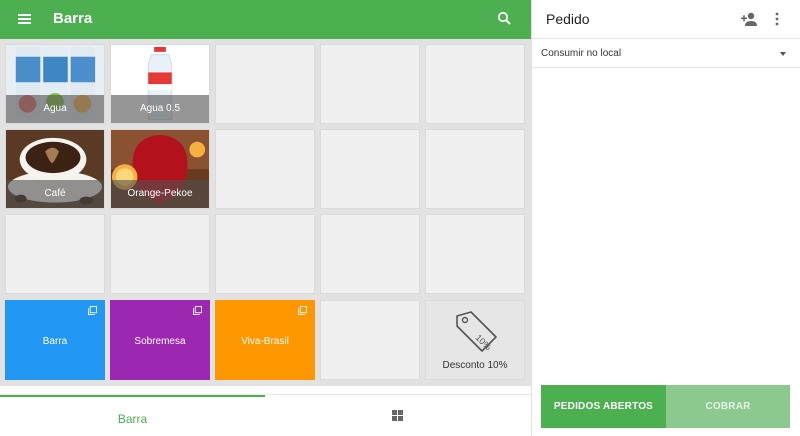 The height and width of the screenshot is (436, 800). I want to click on product-label: Agua, so click(55, 109).